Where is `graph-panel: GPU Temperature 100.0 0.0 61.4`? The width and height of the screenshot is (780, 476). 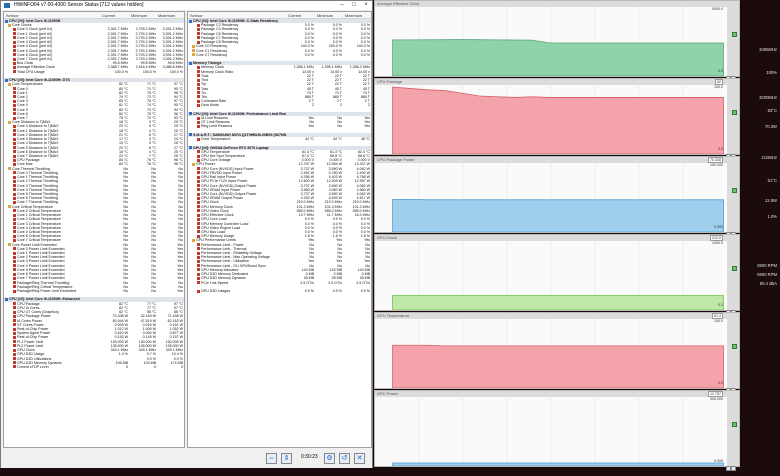 graph-panel: GPU Temperature 100.0 0.0 61.4 is located at coordinates (557, 352).